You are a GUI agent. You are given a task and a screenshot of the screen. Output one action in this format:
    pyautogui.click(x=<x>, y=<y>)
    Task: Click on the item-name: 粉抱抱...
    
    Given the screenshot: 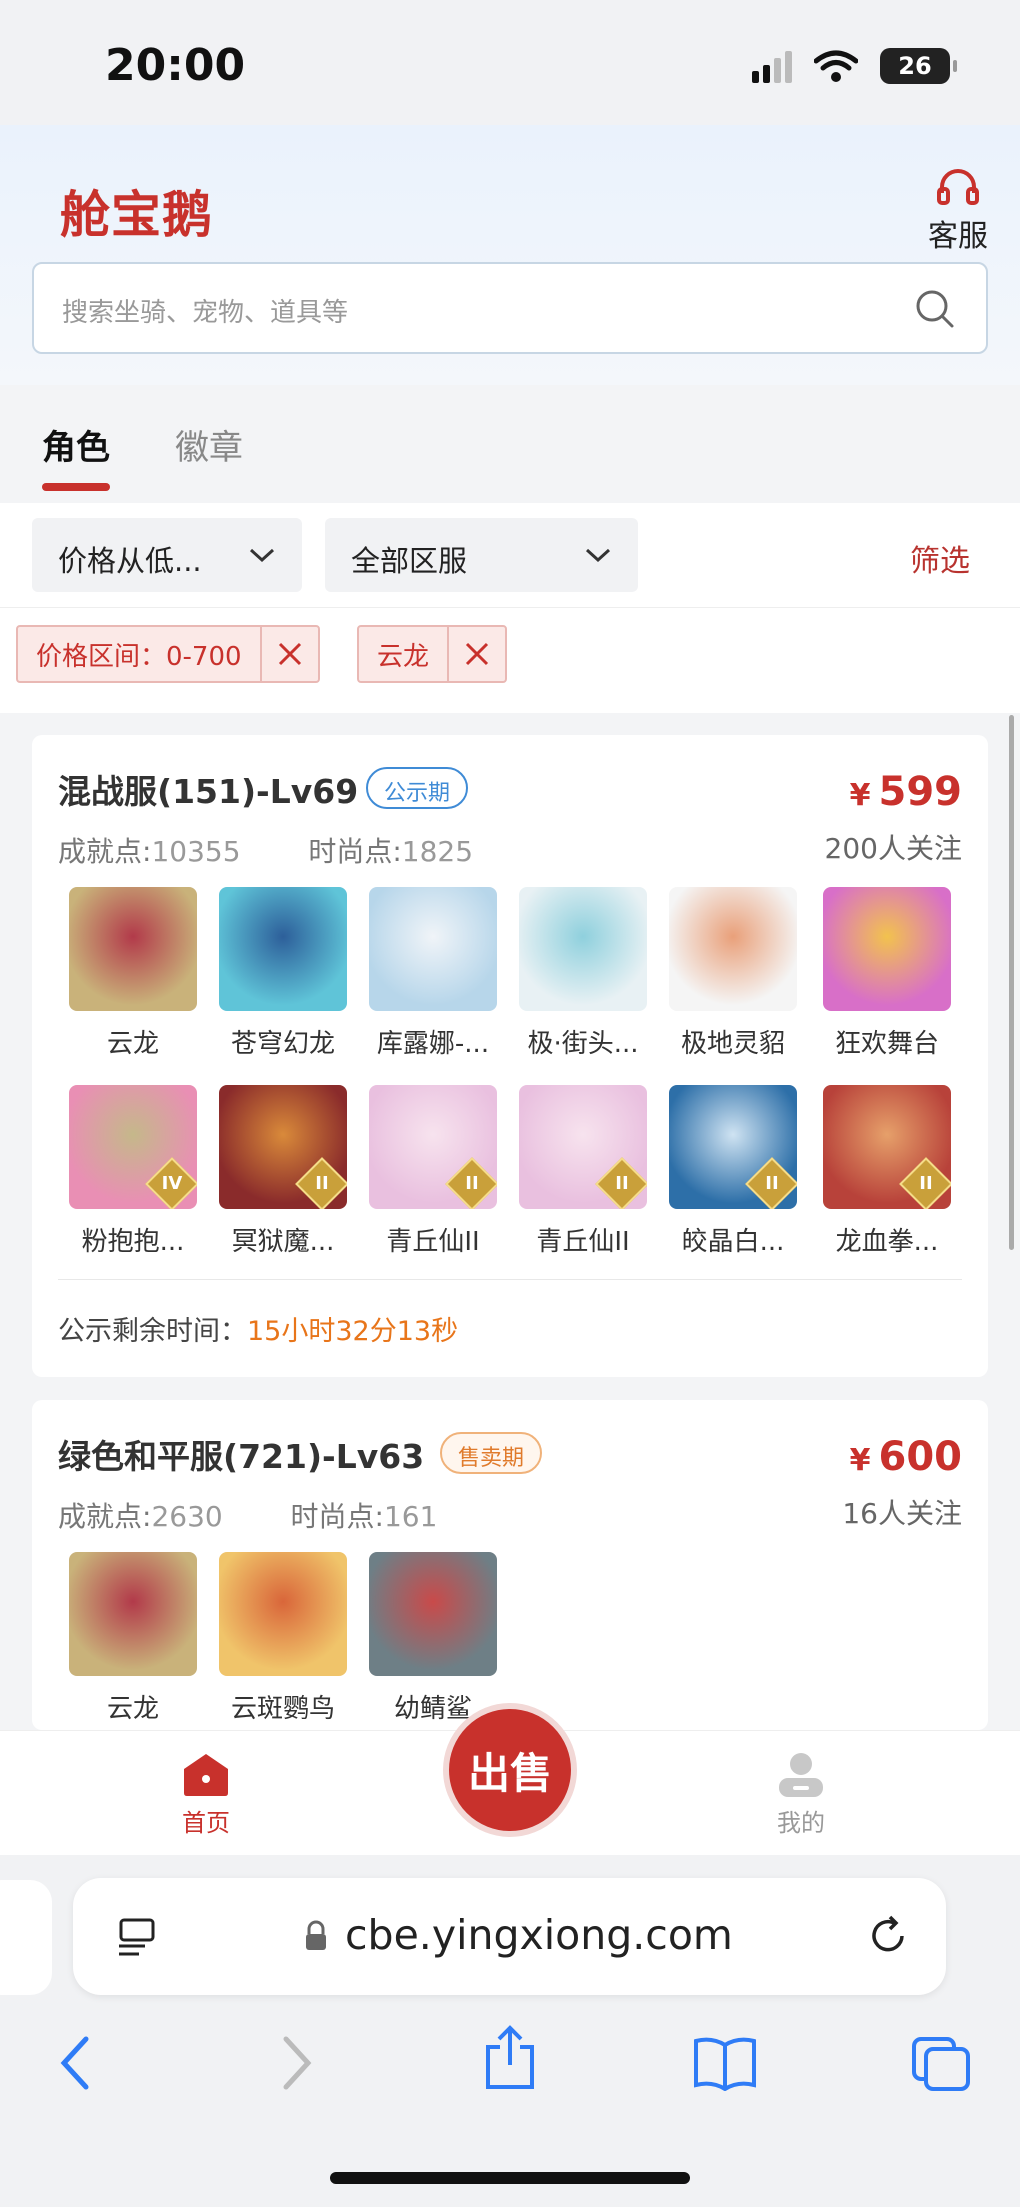 What is the action you would take?
    pyautogui.click(x=133, y=1242)
    